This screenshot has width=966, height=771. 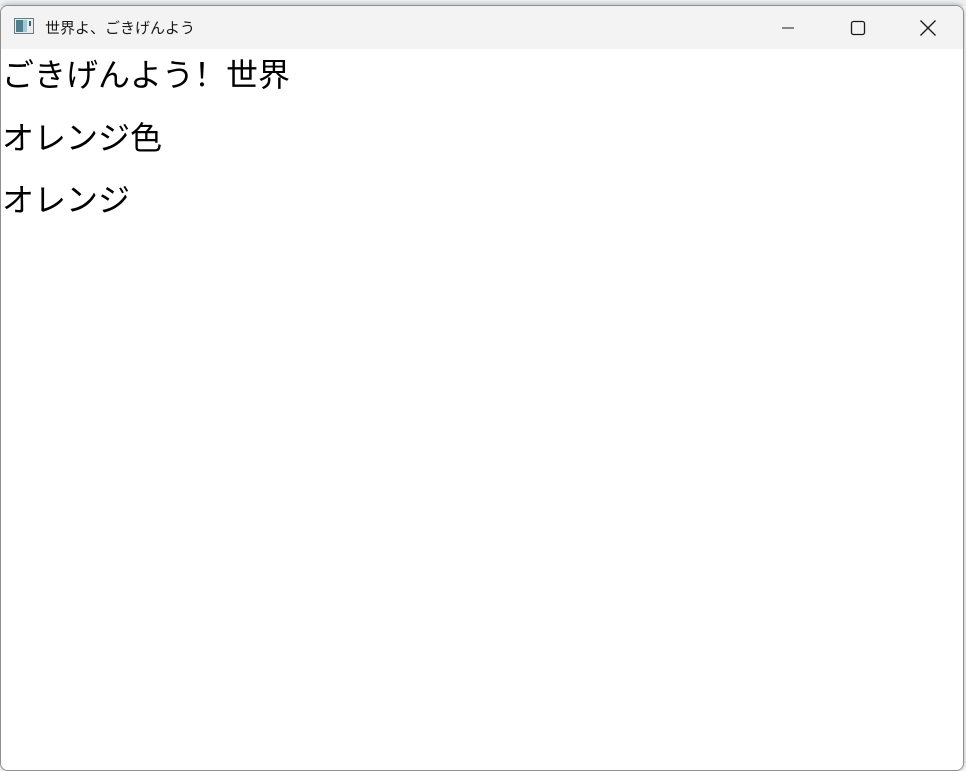 I want to click on minimize-icon, so click(x=788, y=27).